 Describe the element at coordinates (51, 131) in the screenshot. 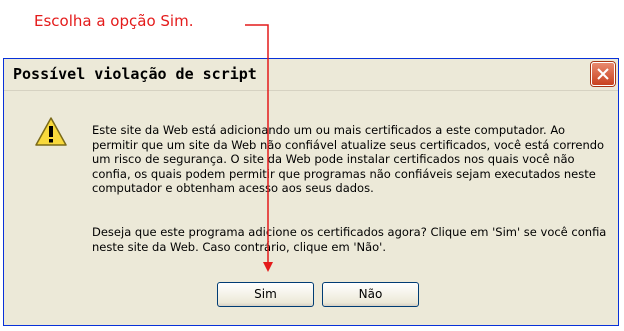

I see `warning-icon` at that location.